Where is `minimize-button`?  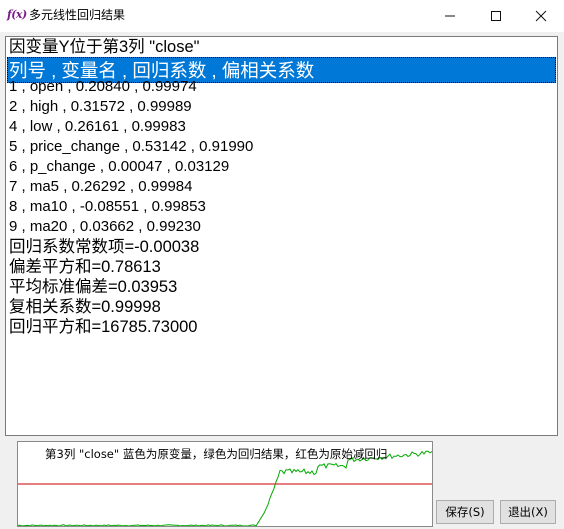 minimize-button is located at coordinates (450, 15).